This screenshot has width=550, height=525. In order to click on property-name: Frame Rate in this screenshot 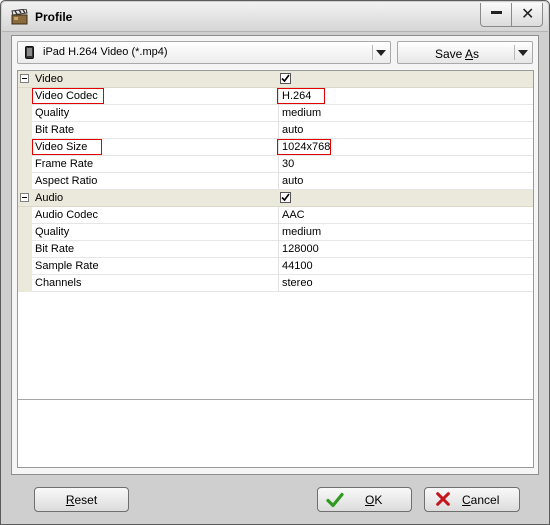, I will do `click(64, 164)`.